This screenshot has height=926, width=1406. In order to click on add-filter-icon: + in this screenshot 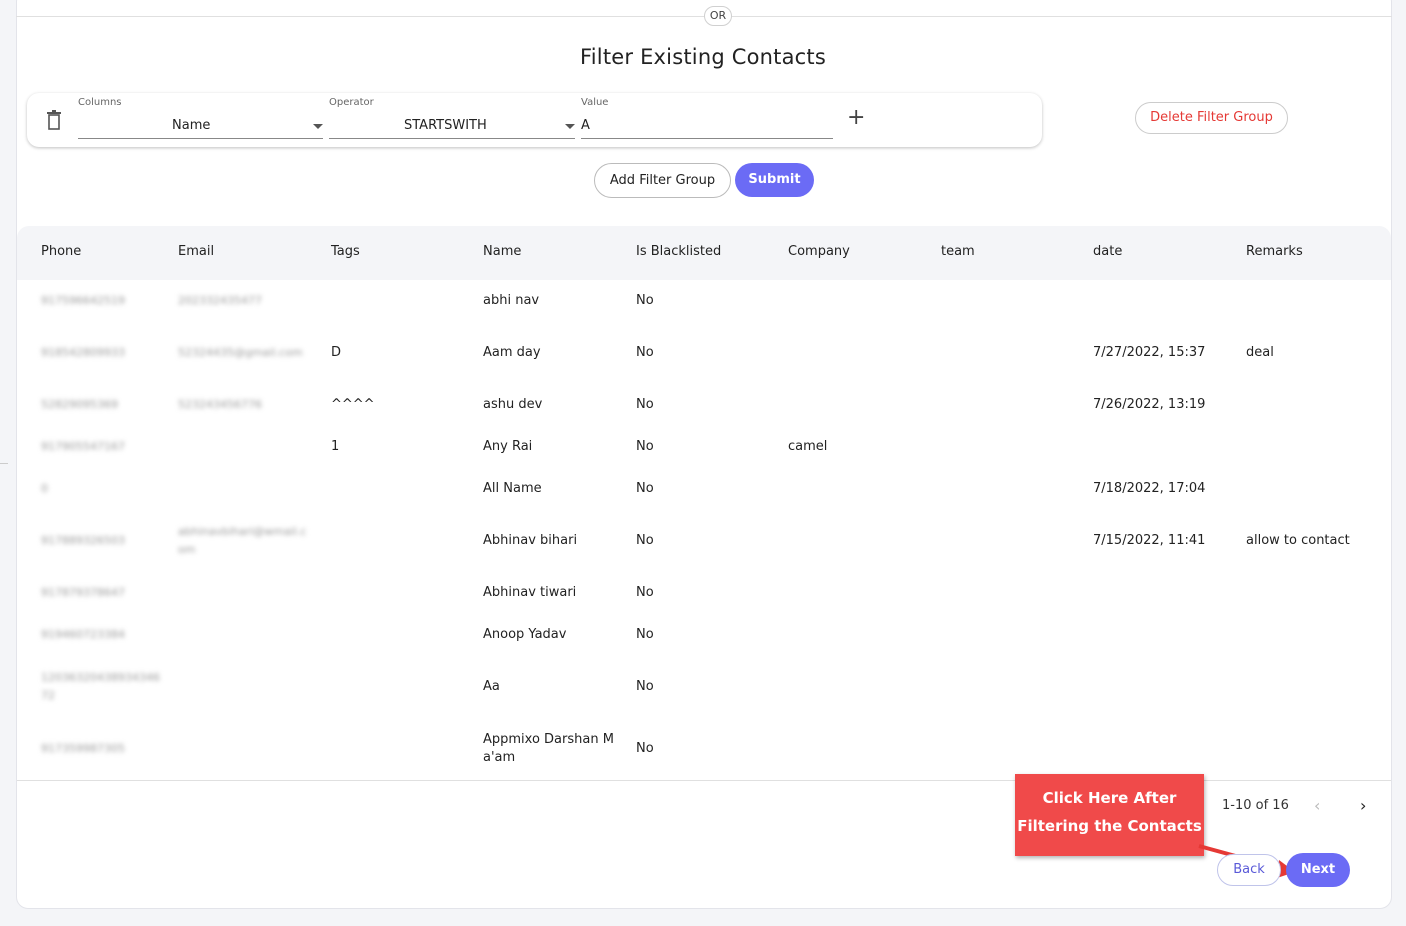, I will do `click(856, 118)`.